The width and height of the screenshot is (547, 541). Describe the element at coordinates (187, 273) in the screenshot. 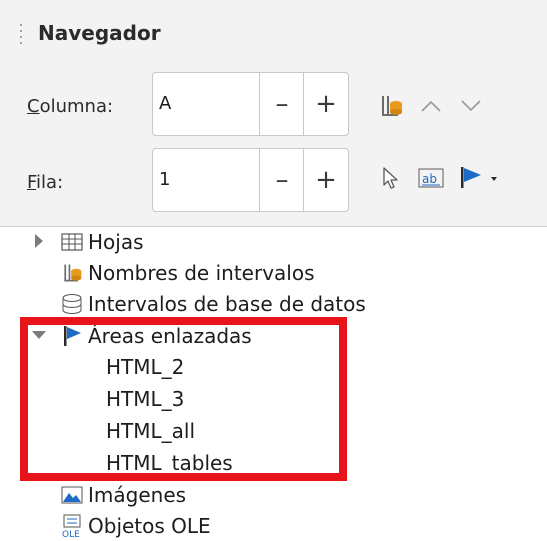

I see `tree-item-range-names: Nombres de intervalos` at that location.